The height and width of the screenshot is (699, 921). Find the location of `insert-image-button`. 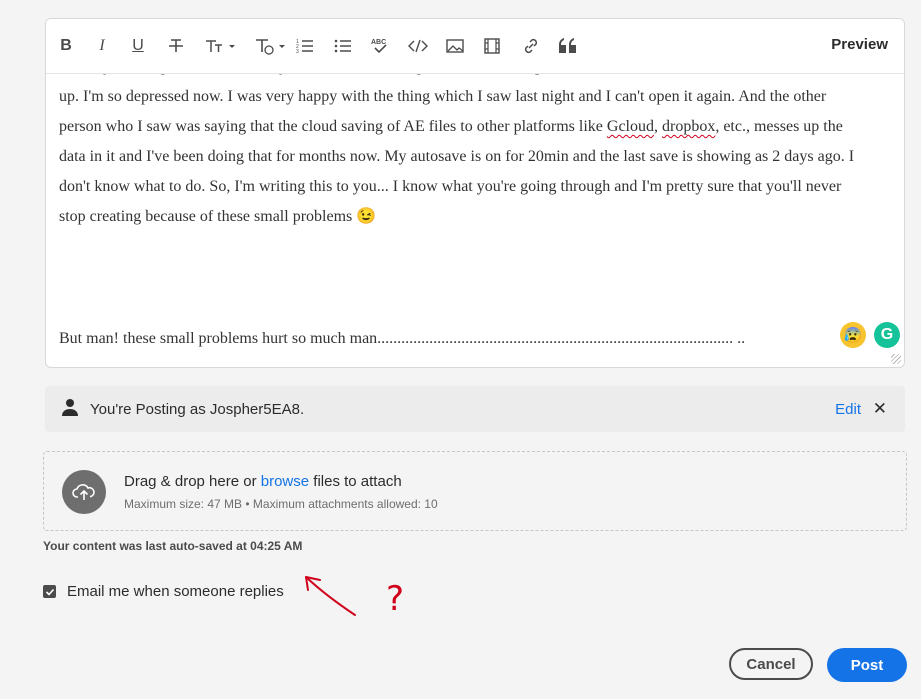

insert-image-button is located at coordinates (455, 46).